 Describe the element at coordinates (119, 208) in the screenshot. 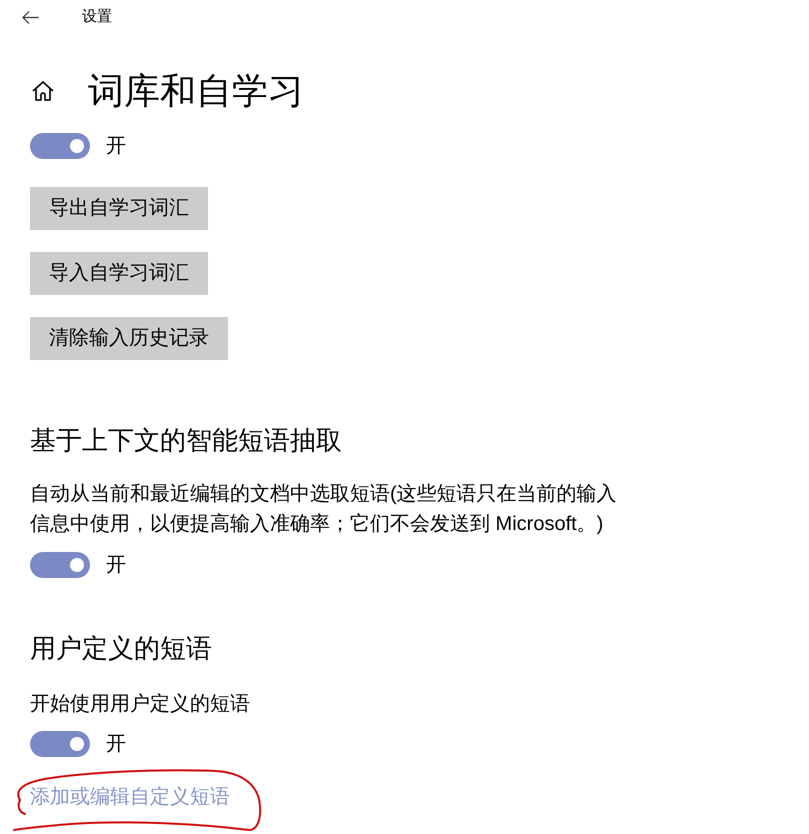

I see `action-button: 导出自学习词汇` at that location.